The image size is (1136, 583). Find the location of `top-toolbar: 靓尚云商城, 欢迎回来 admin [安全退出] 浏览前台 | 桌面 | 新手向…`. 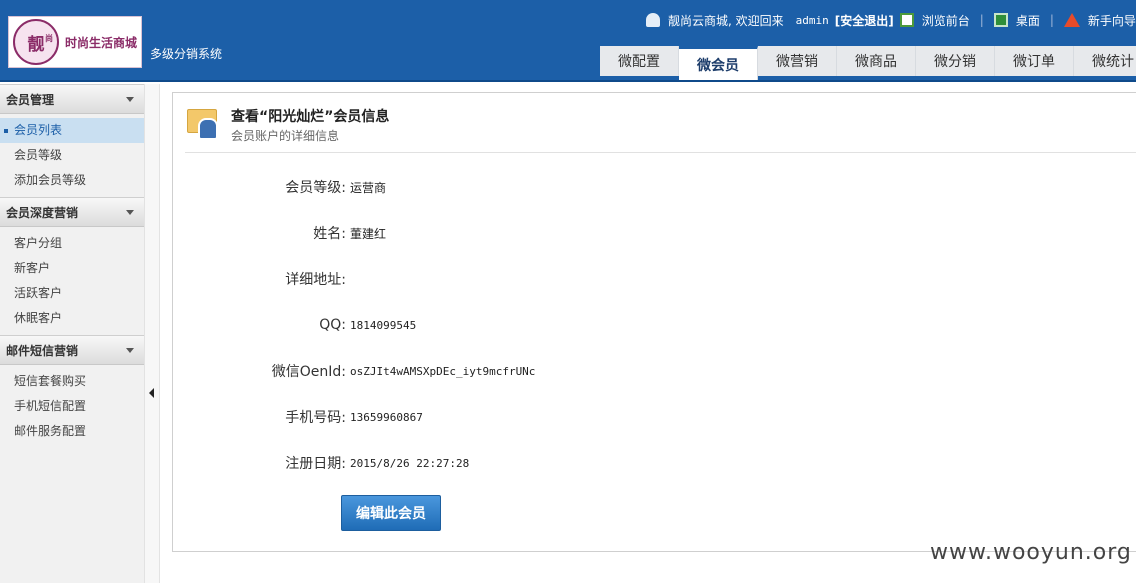

top-toolbar: 靓尚云商城, 欢迎回来 admin [安全退出] 浏览前台 | 桌面 | 新手向… is located at coordinates (891, 20).